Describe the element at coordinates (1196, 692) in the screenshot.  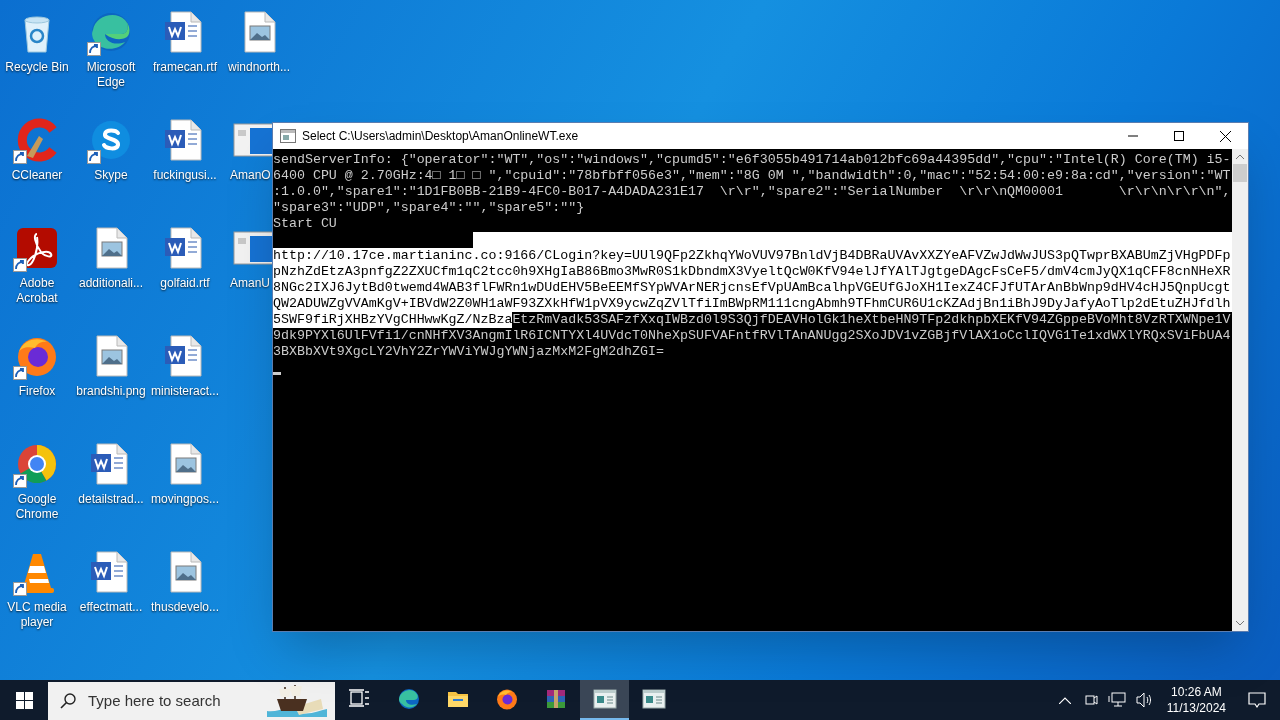
I see `clock-time: 10:26 AM` at that location.